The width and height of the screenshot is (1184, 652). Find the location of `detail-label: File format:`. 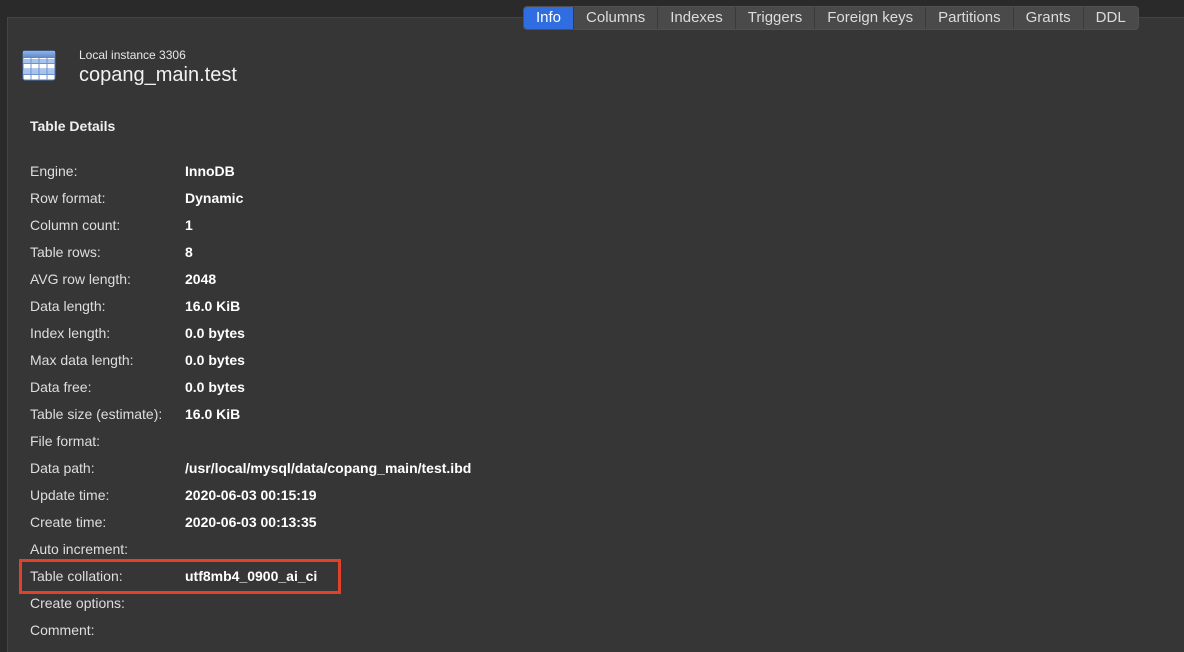

detail-label: File format: is located at coordinates (65, 441).